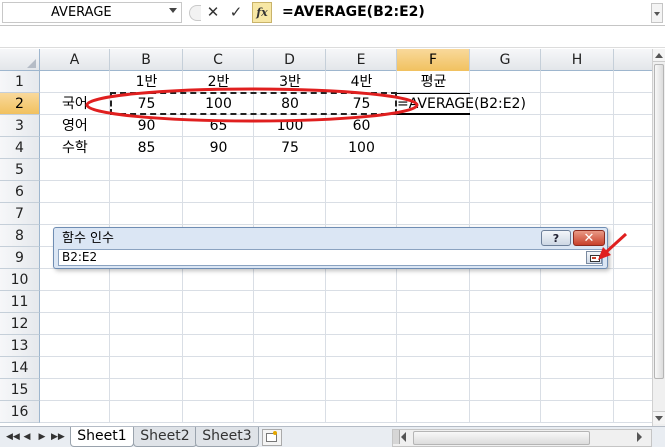 The height and width of the screenshot is (447, 665). I want to click on formula-bar: AVERAGE ✕ ✓ fx =AVERAGE(B2:E2), so click(332, 13).